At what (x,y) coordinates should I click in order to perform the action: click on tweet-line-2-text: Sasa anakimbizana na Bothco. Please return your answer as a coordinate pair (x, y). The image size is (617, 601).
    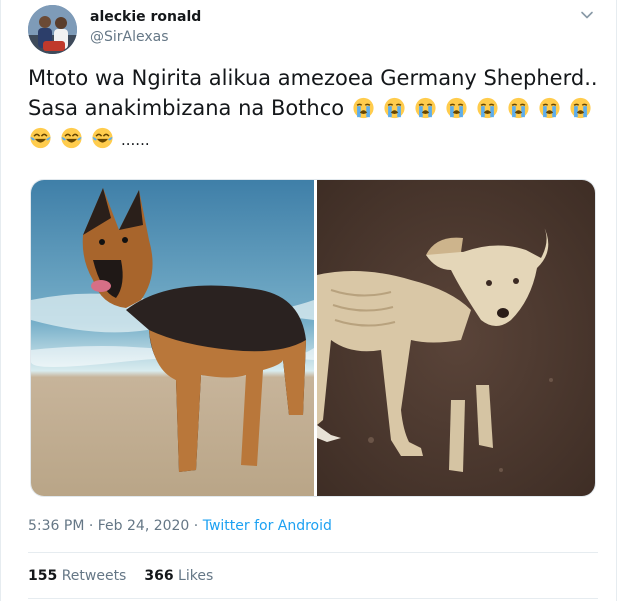
    Looking at the image, I should click on (186, 108).